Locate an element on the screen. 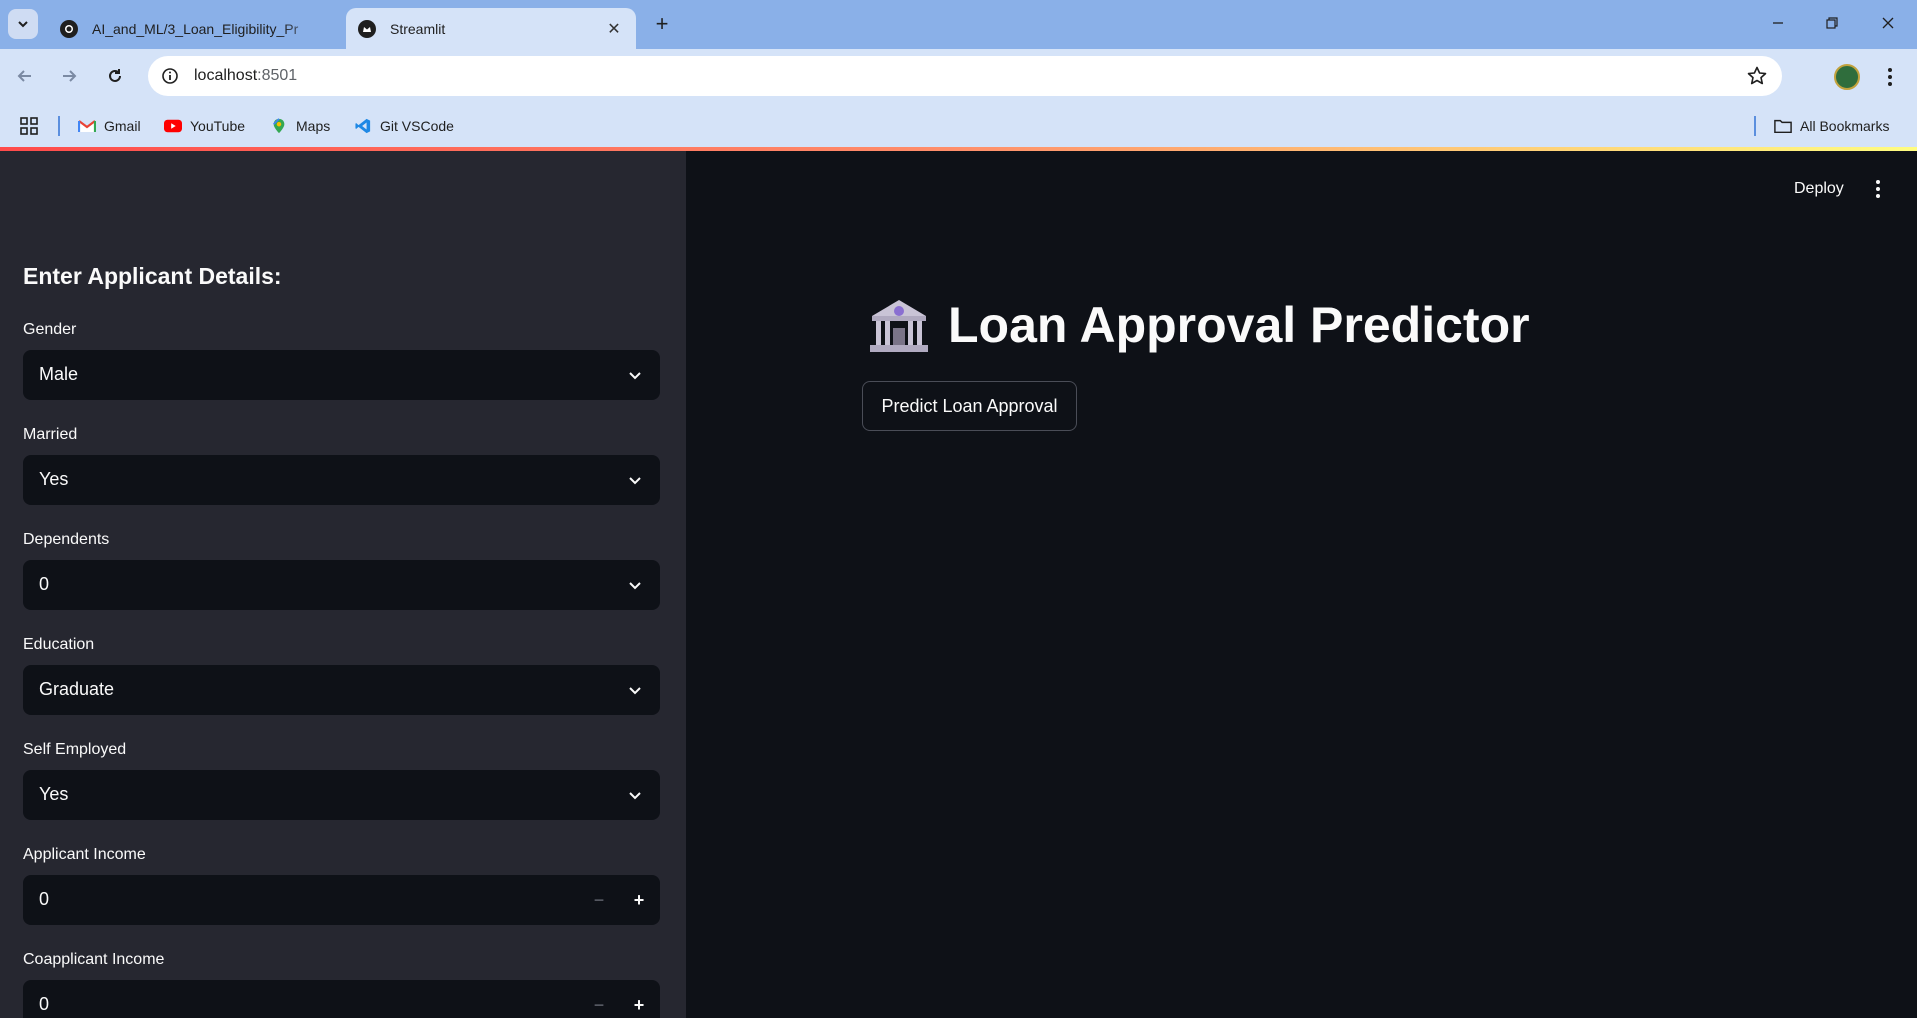 The height and width of the screenshot is (1018, 1917). married-select: Yes is located at coordinates (341, 480).